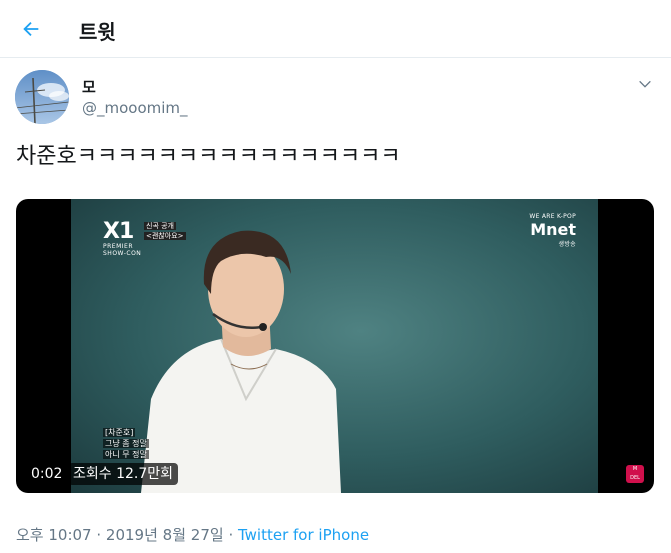 This screenshot has height=553, width=671. I want to click on tweet-text: 차준호ㅋㅋㅋㅋㅋㅋㅋㅋㅋㅋㅋㅋㅋㅋㅋㅋ, so click(208, 156).